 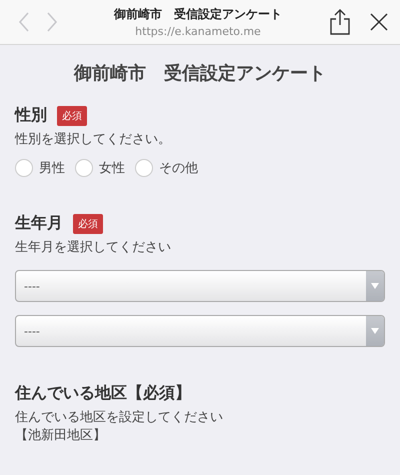 What do you see at coordinates (24, 22) in the screenshot?
I see `chevron-left-icon` at bounding box center [24, 22].